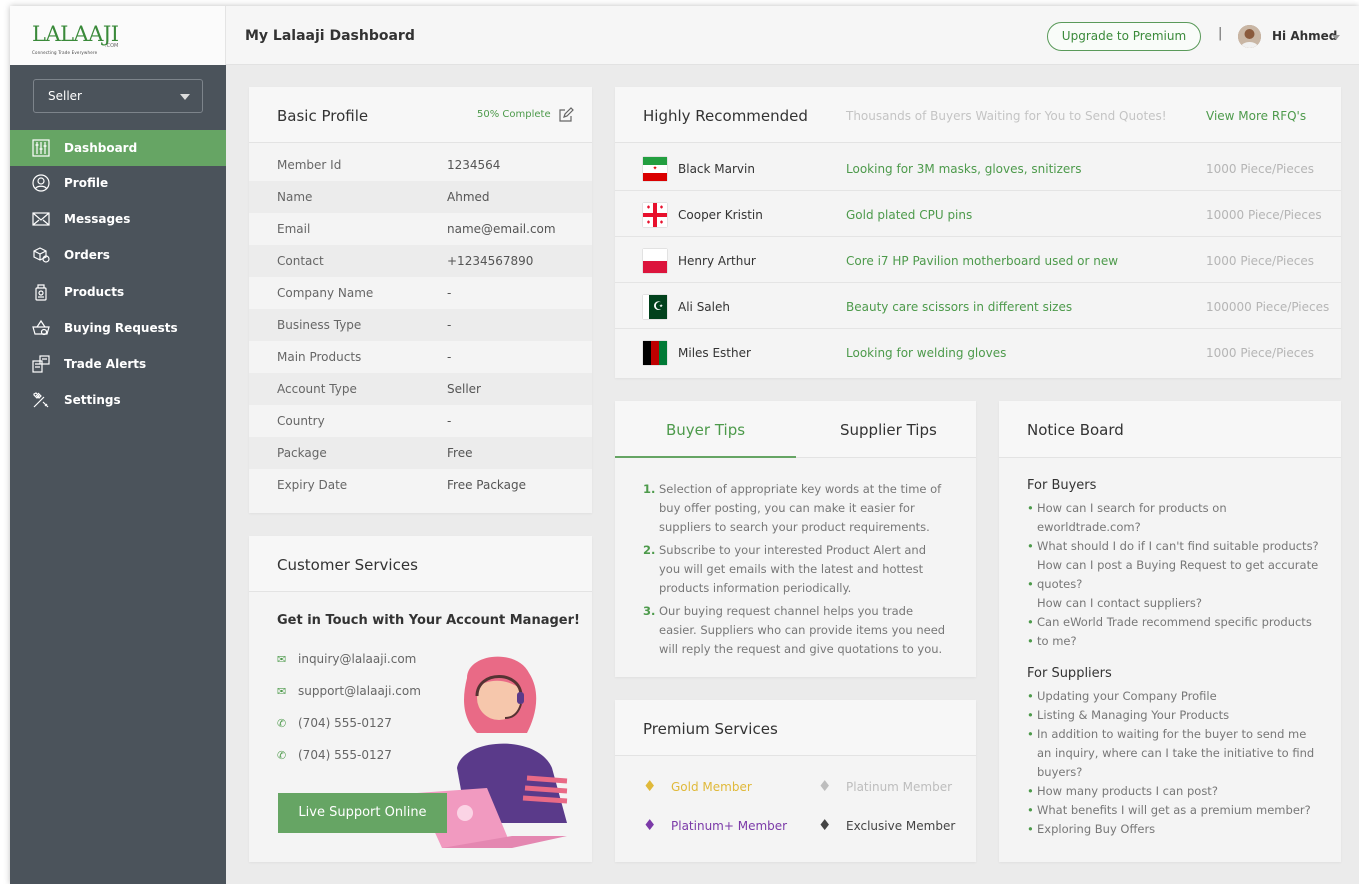 The image size is (1359, 884). What do you see at coordinates (357, 659) in the screenshot?
I see `email-text: inquiry@lalaaji.com` at bounding box center [357, 659].